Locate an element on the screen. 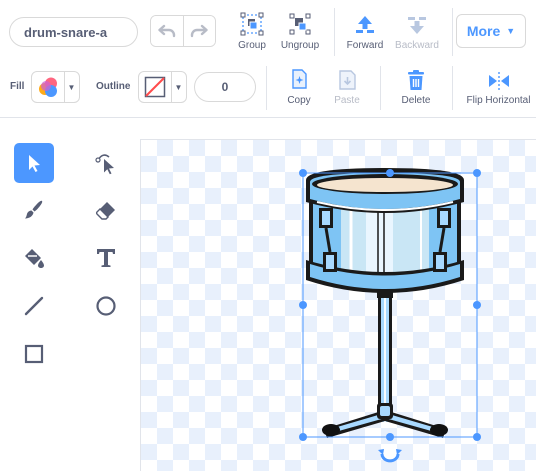 The width and height of the screenshot is (536, 471). paste-label: Paste is located at coordinates (347, 100).